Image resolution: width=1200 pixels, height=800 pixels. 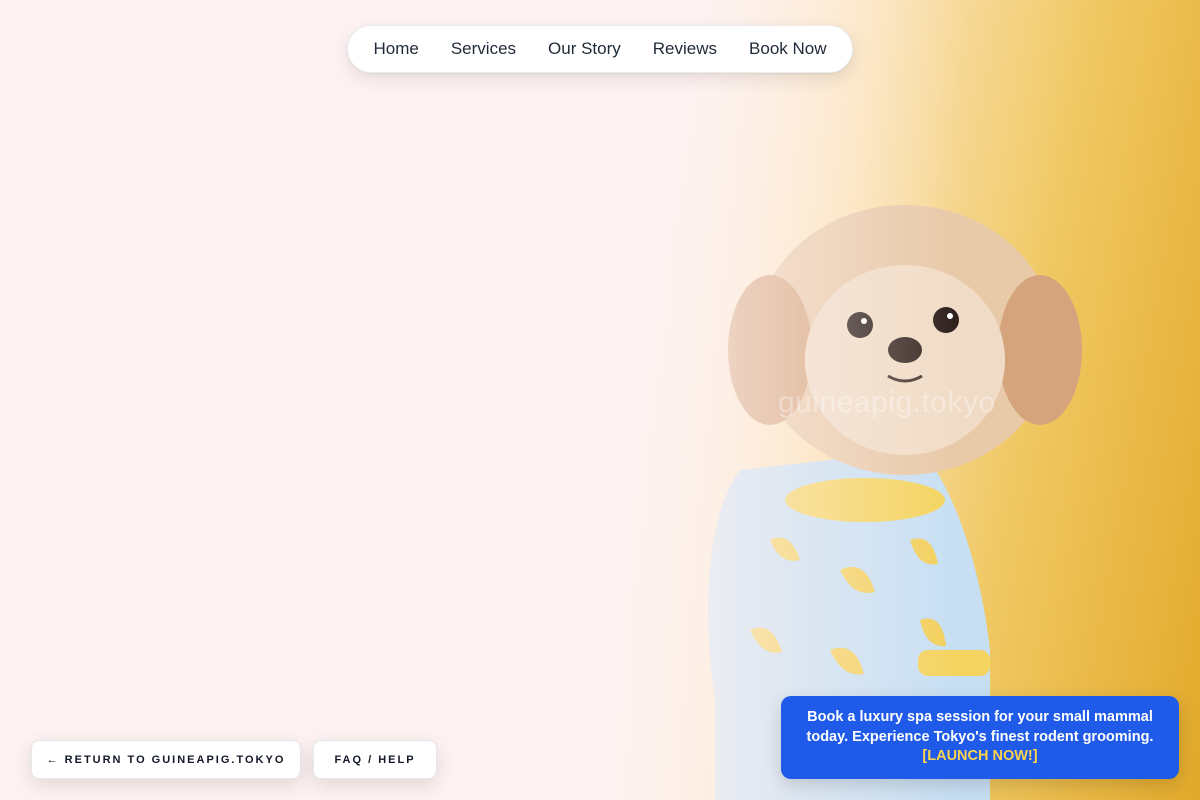 I want to click on watermark-text: guineapig.tokyo, so click(x=887, y=402).